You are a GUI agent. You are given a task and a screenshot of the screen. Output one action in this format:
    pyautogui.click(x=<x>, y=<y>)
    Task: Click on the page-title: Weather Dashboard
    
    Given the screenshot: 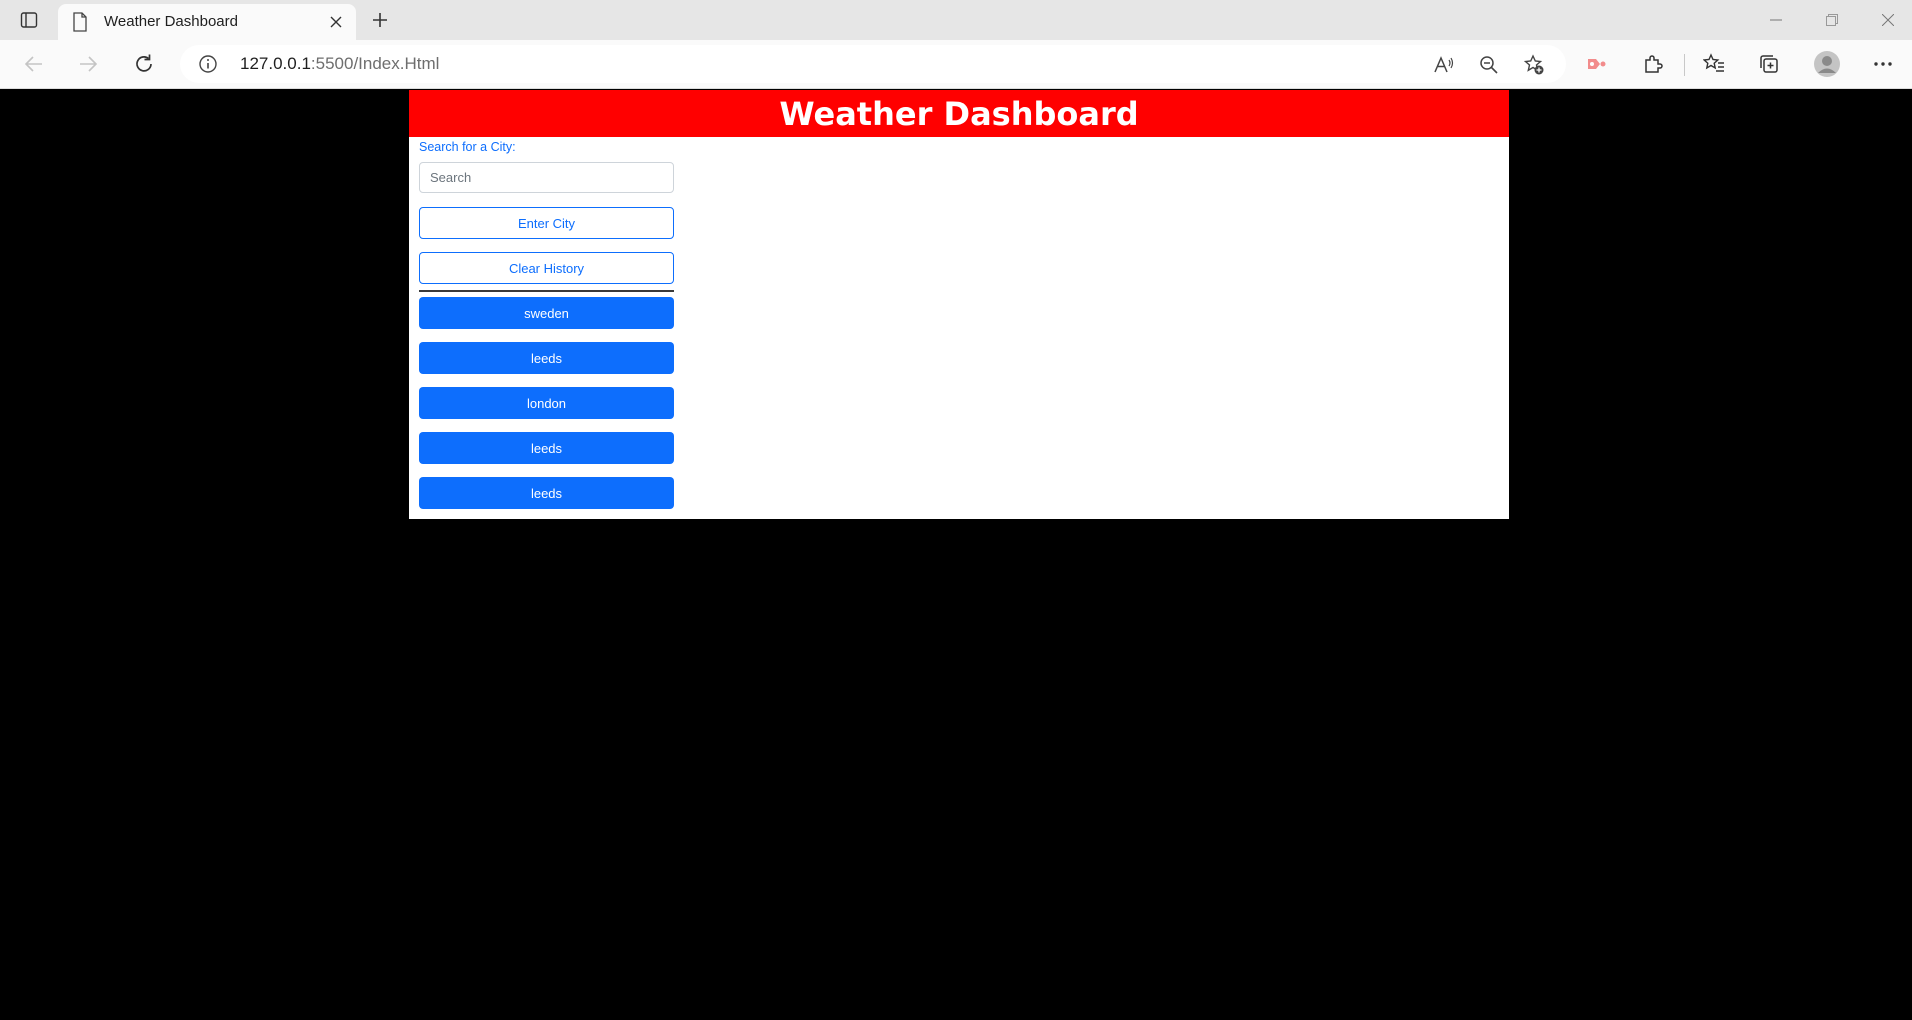 What is the action you would take?
    pyautogui.click(x=959, y=113)
    